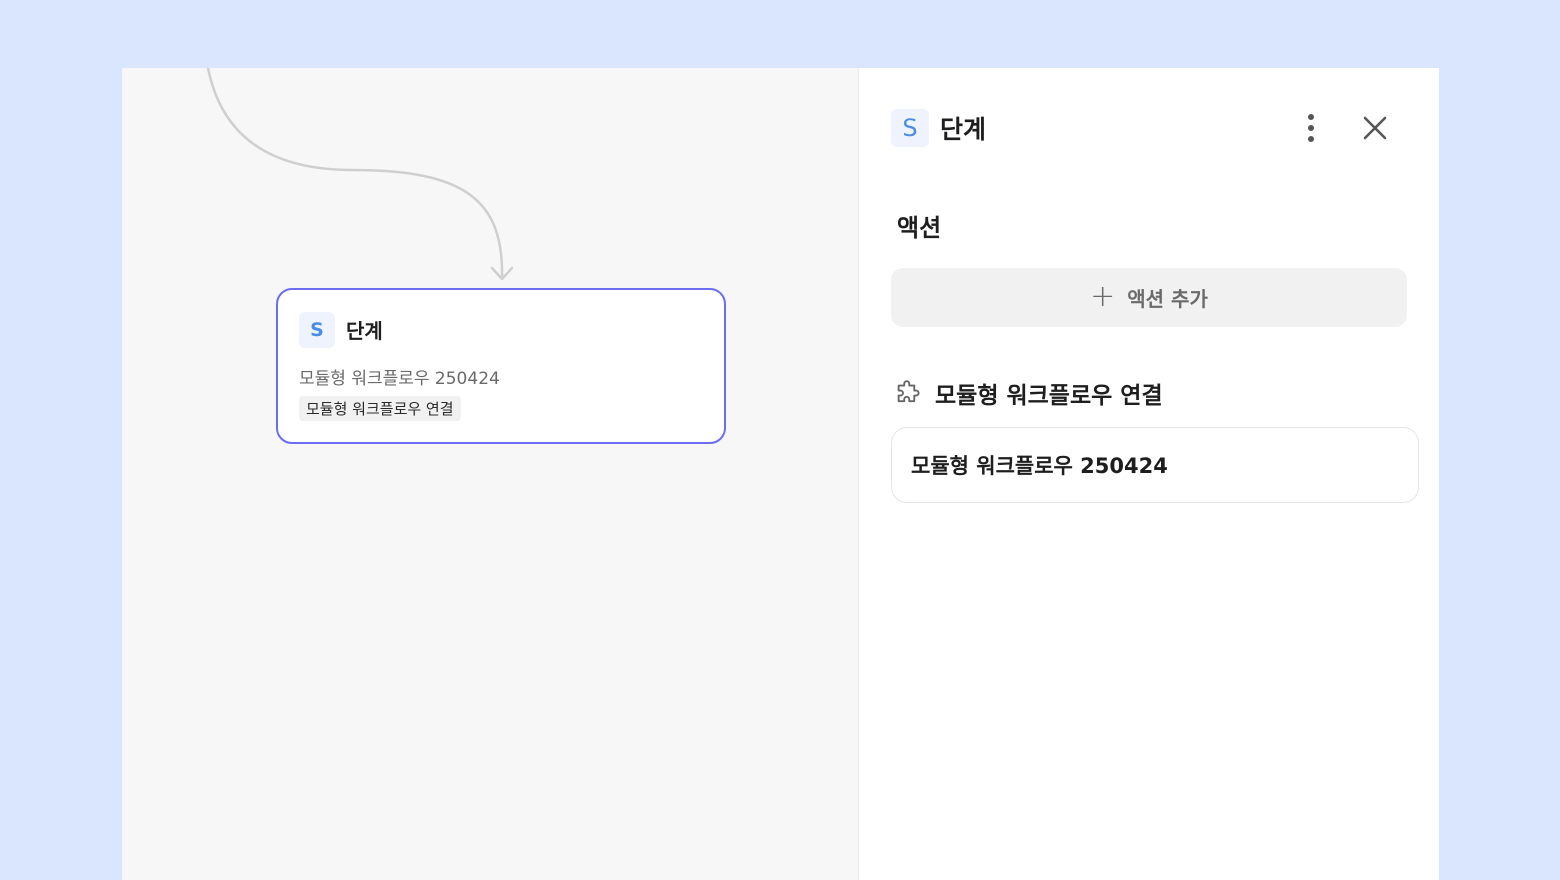  I want to click on module-section-heading: 모듈형 워크플로우 연결, so click(1028, 393).